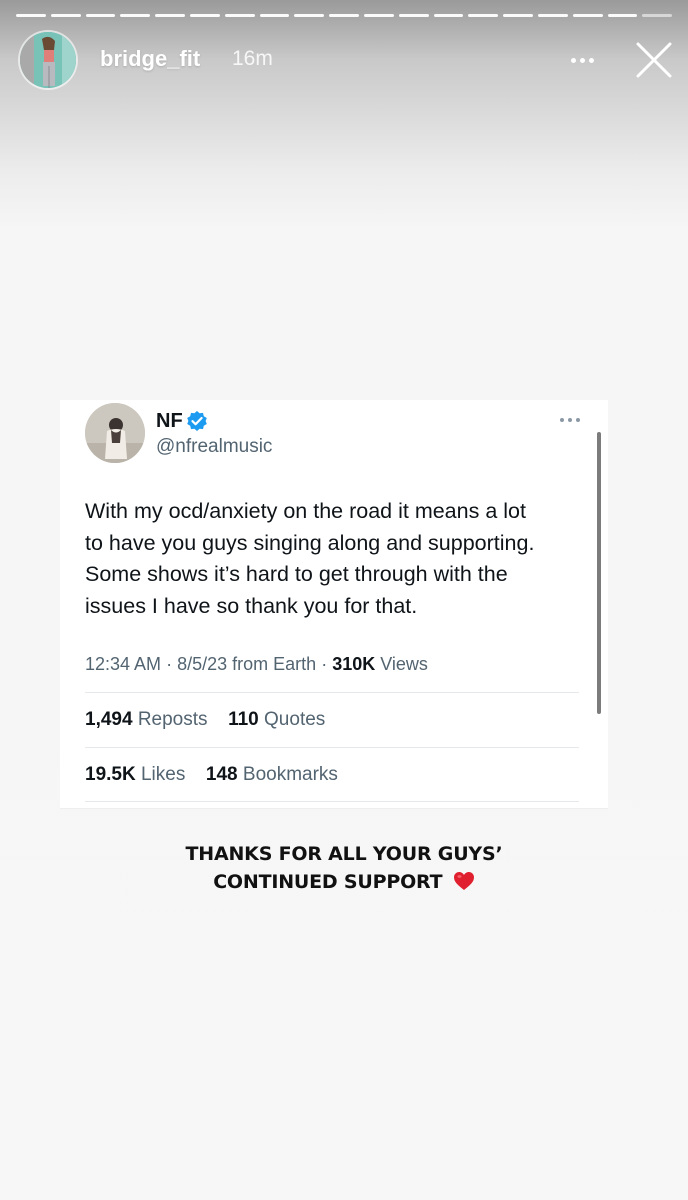 The width and height of the screenshot is (688, 1200). I want to click on close-button, so click(654, 60).